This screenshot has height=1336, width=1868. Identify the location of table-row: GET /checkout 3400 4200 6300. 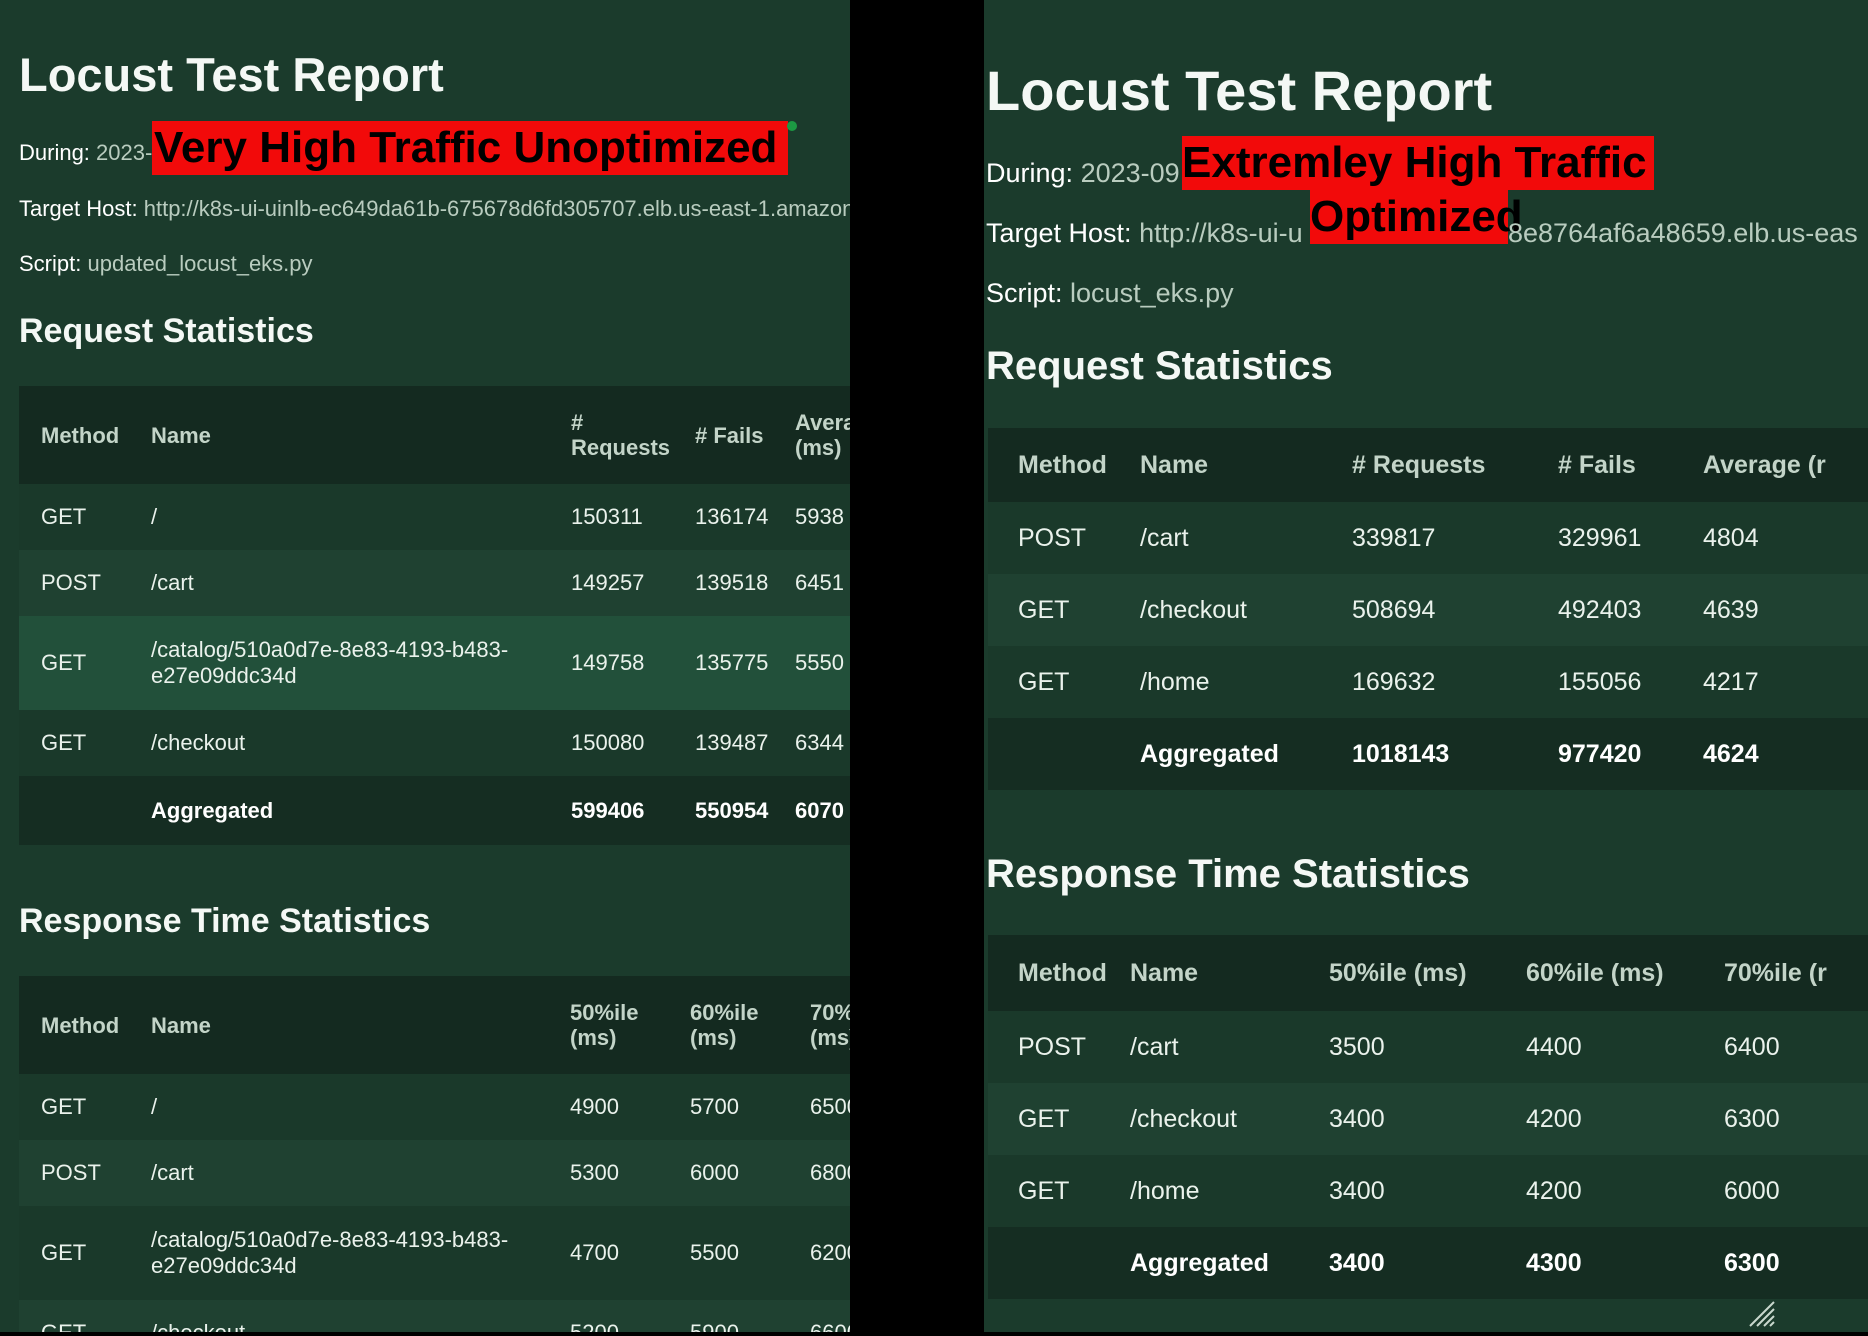
(1428, 1119).